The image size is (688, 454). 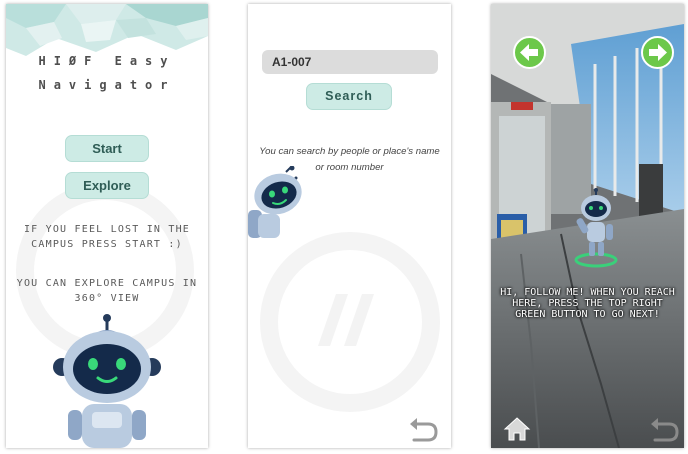 I want to click on explore-button: Explore, so click(x=107, y=185).